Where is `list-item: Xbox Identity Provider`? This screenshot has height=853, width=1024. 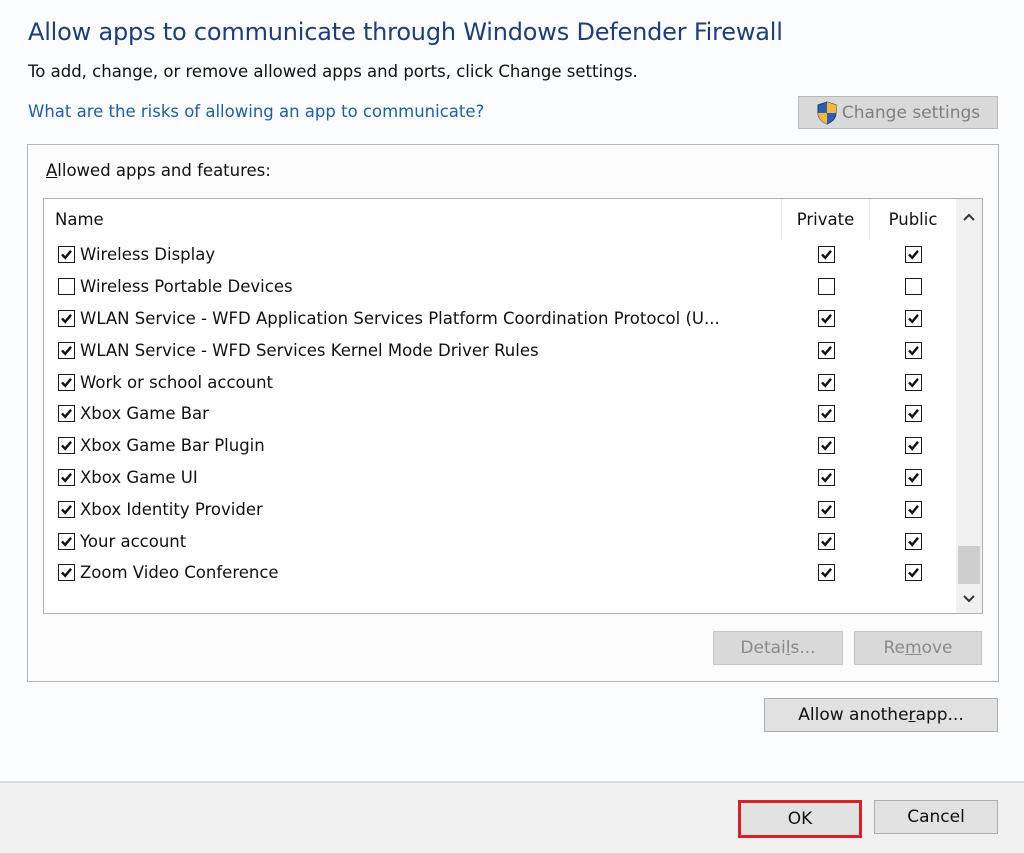 list-item: Xbox Identity Provider is located at coordinates (500, 509).